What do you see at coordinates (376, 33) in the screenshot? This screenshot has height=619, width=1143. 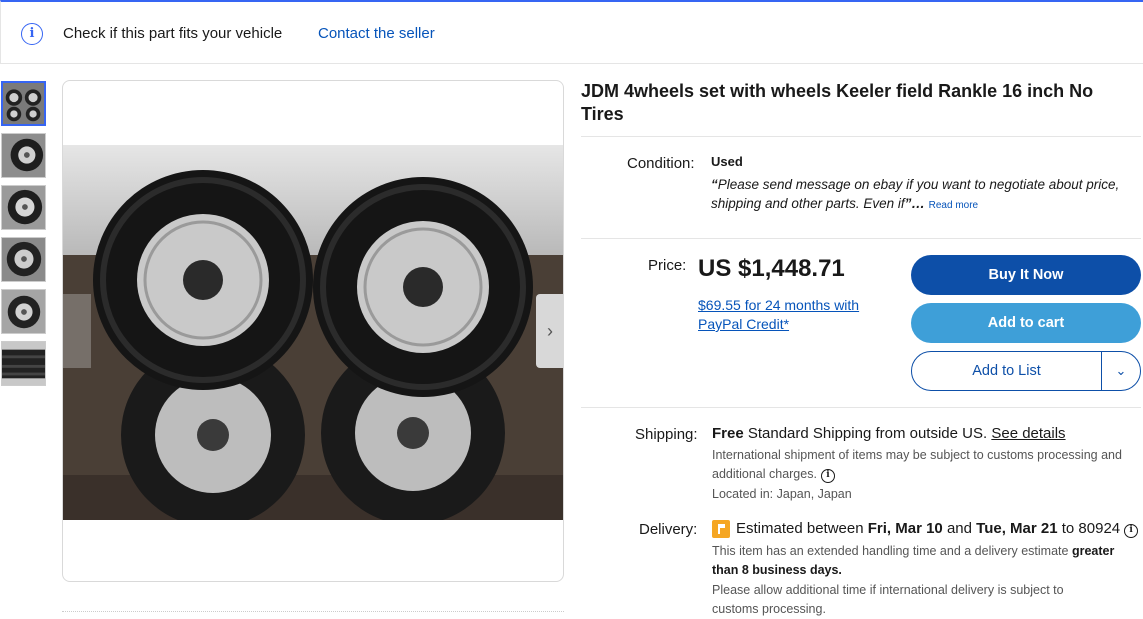 I see `contact-seller-link: Contact the seller` at bounding box center [376, 33].